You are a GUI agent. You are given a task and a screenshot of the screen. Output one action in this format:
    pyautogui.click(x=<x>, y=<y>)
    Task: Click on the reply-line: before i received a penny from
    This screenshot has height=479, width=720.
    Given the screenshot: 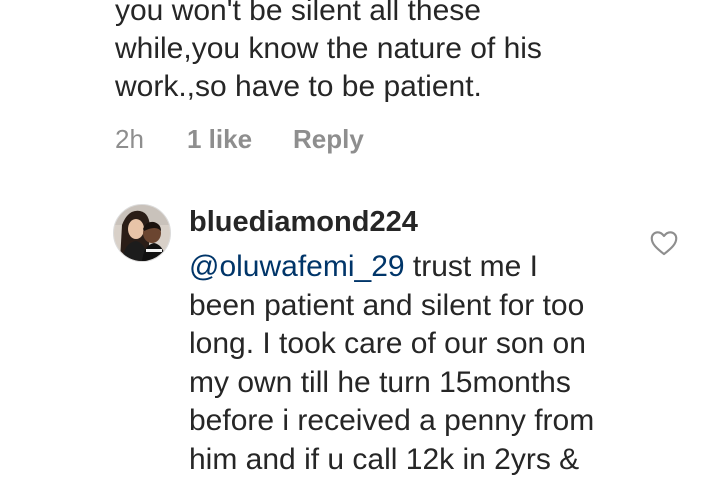 What is the action you would take?
    pyautogui.click(x=414, y=421)
    